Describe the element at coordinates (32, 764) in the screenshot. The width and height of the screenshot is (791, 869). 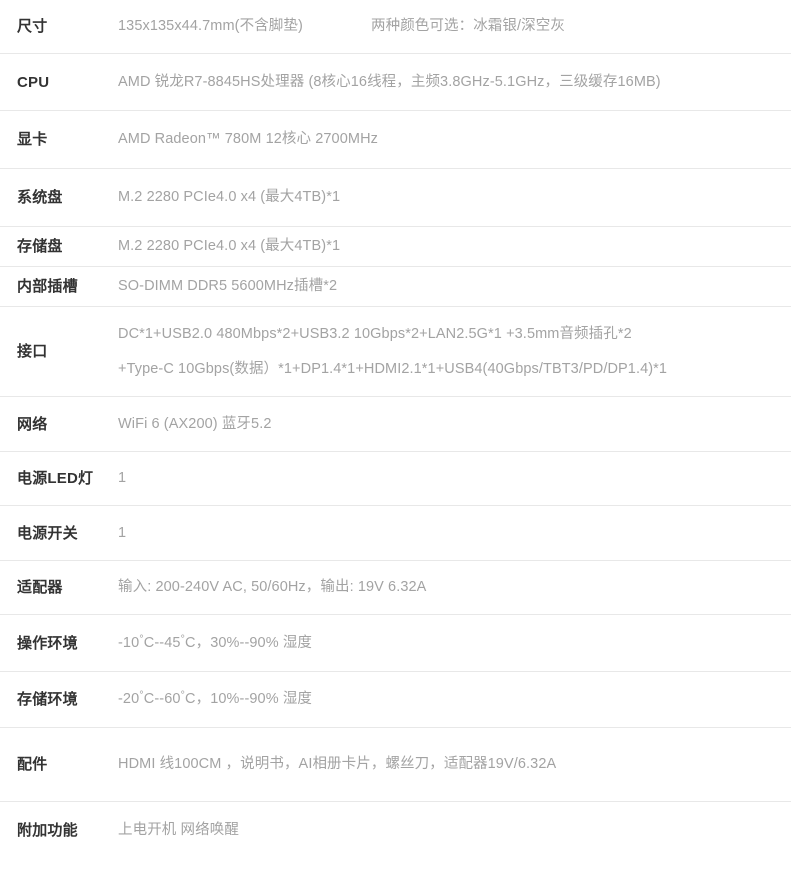
I see `row-label-accessories: 配件` at that location.